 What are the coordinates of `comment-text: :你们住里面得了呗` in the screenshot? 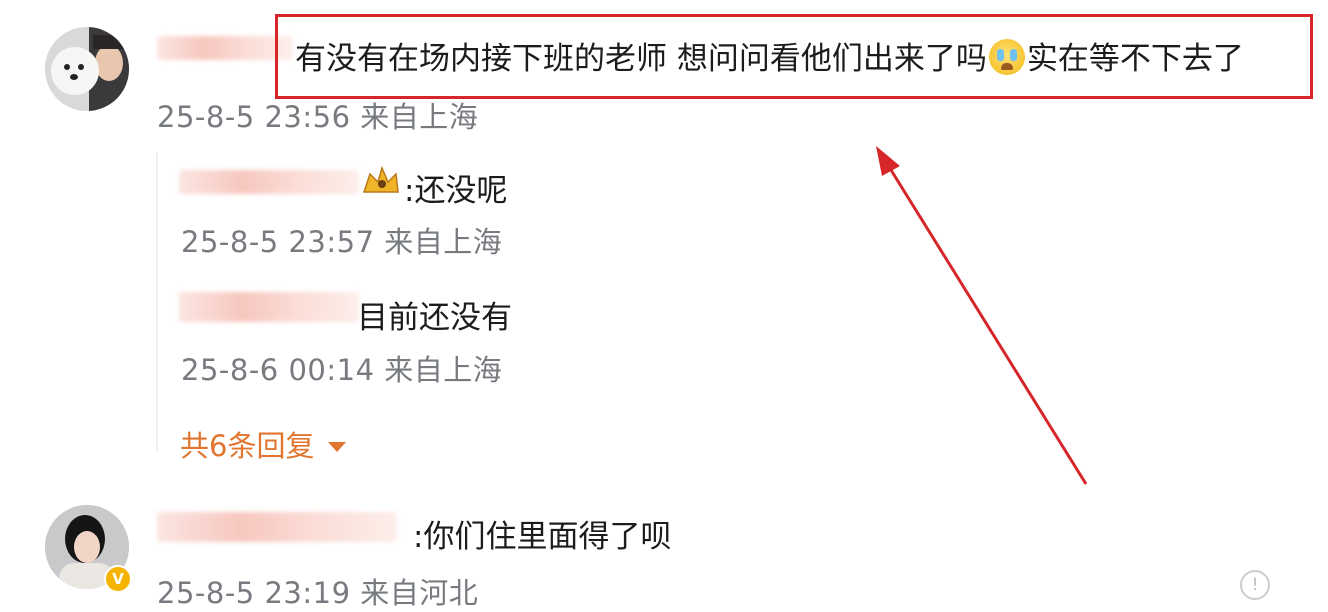 It's located at (542, 537).